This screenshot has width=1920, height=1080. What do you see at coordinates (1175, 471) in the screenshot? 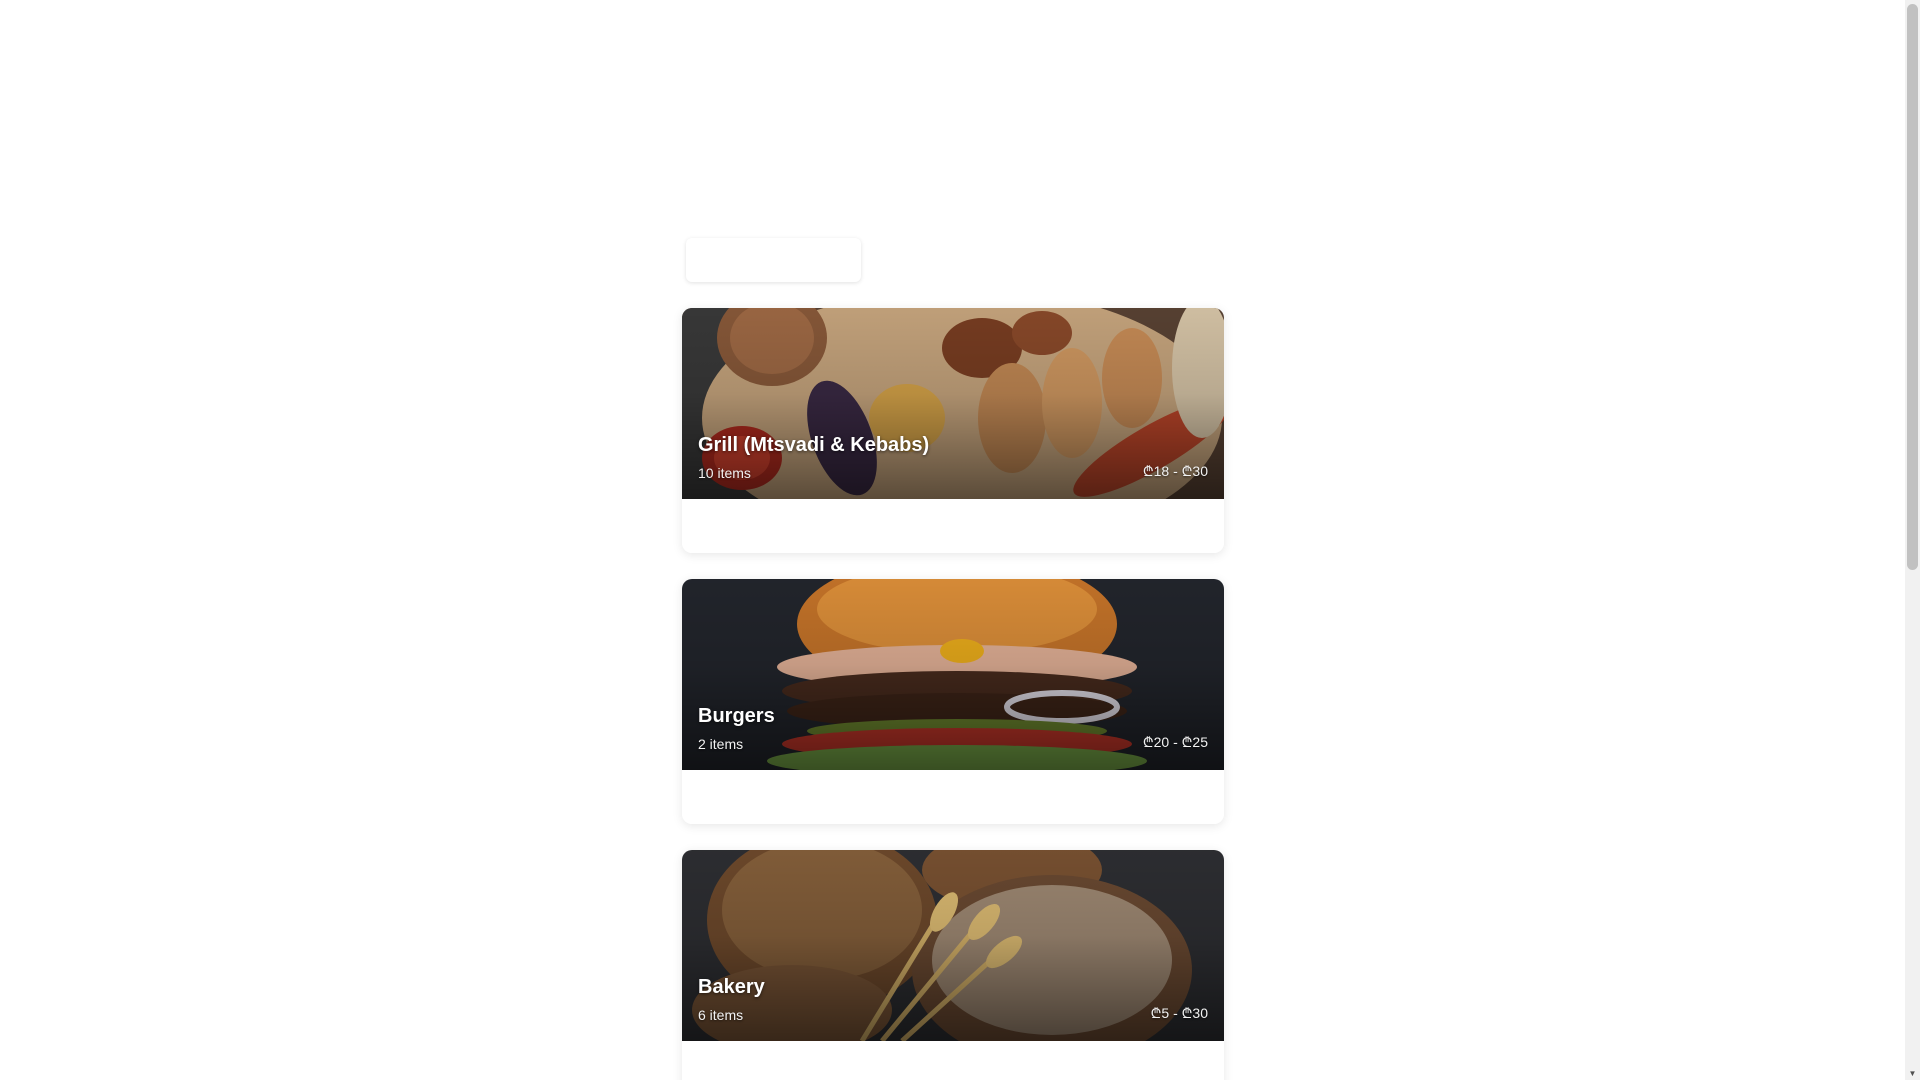
I see `category-price-range: ₾18 - ₾30` at bounding box center [1175, 471].